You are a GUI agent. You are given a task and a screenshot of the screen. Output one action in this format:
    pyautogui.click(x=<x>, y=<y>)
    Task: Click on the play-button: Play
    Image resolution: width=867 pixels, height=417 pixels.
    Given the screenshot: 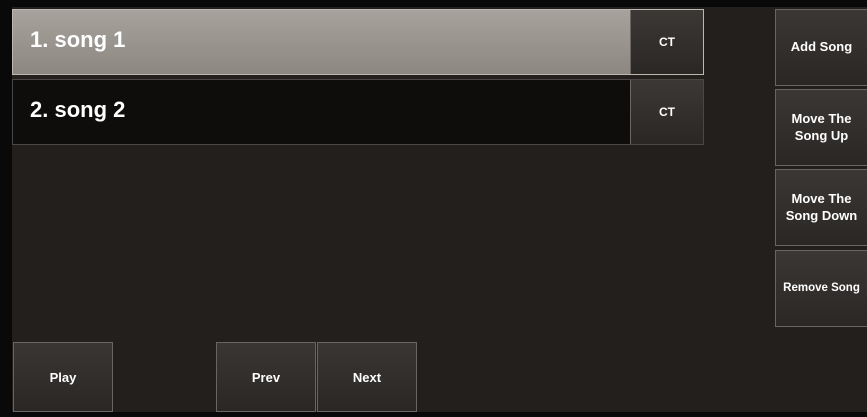 What is the action you would take?
    pyautogui.click(x=63, y=377)
    